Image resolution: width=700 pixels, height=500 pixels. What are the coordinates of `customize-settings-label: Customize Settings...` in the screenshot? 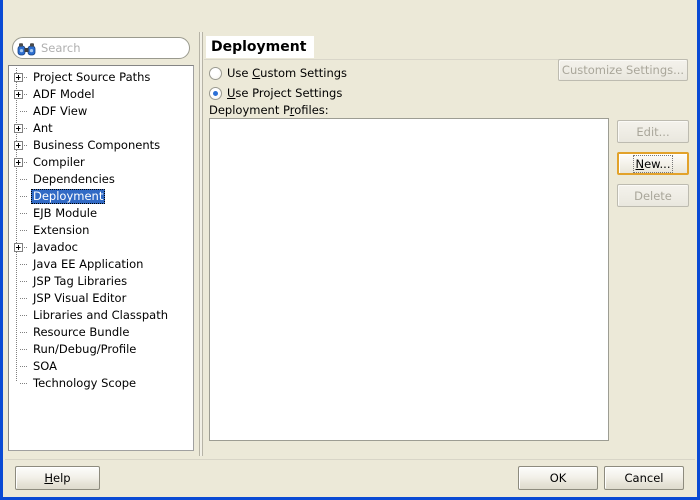 It's located at (623, 70).